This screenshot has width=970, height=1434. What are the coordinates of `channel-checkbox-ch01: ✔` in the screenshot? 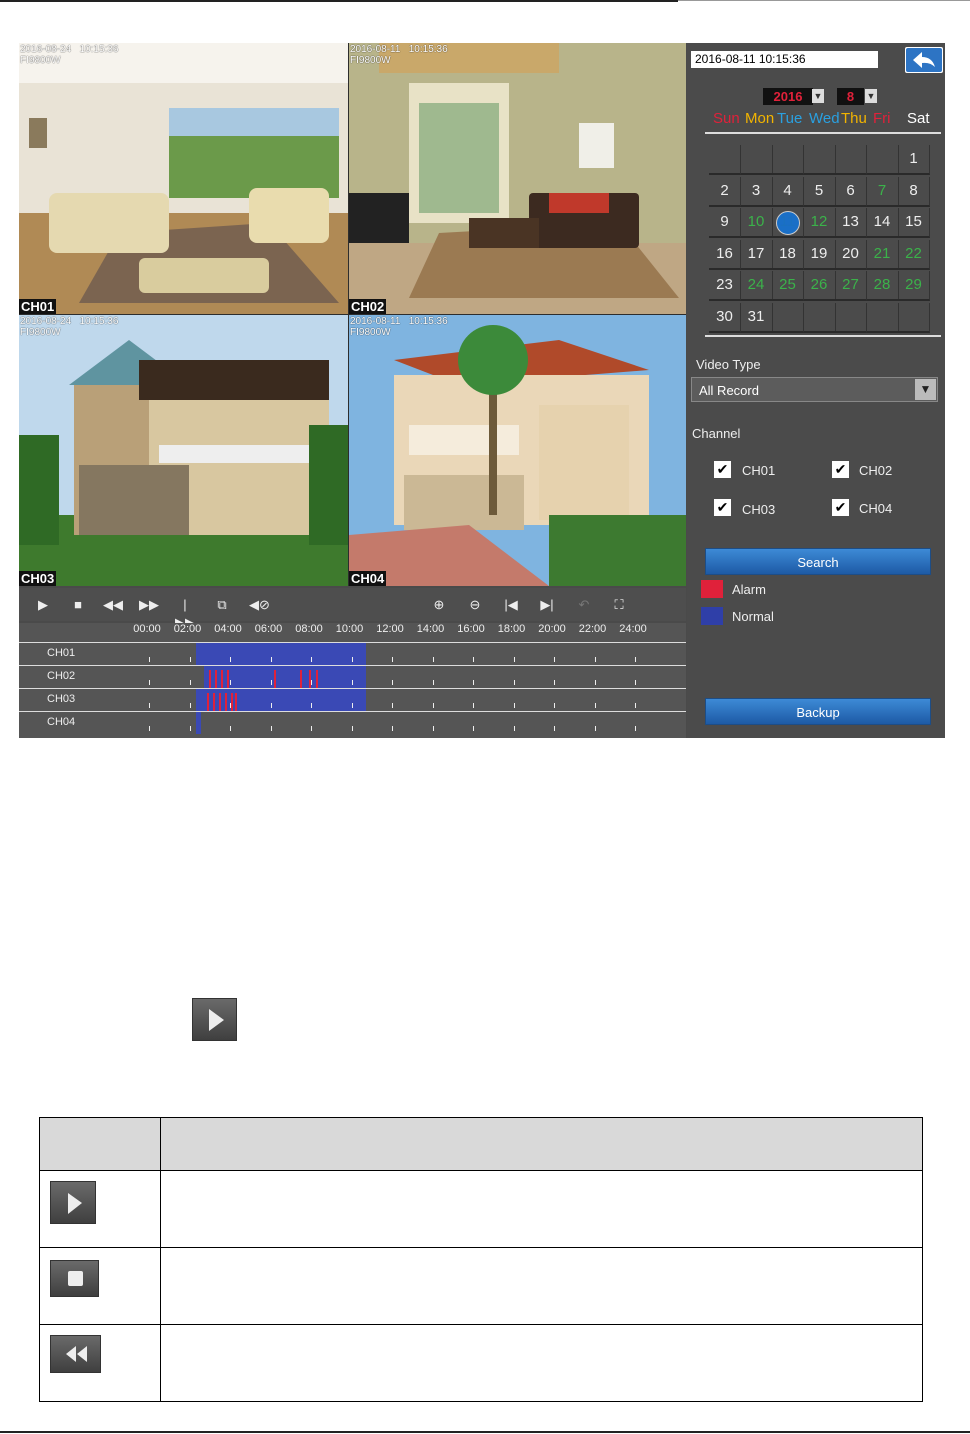 It's located at (722, 469).